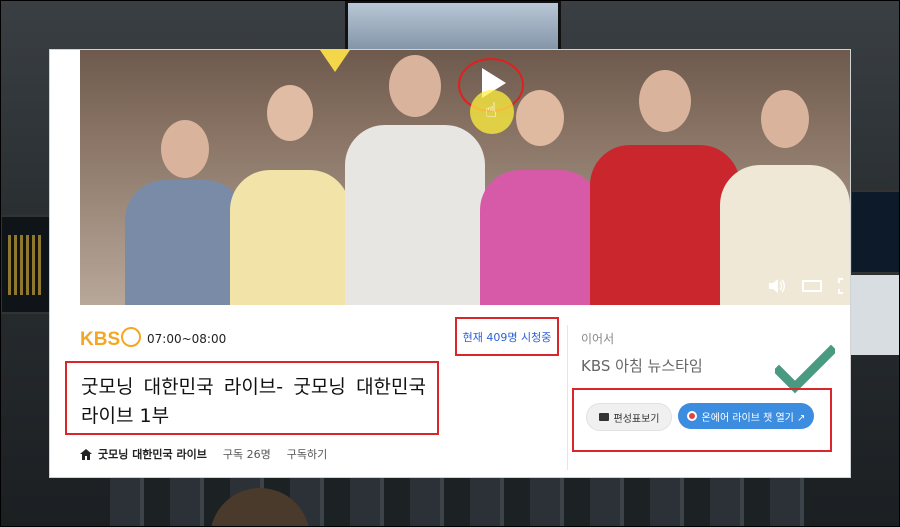 The width and height of the screenshot is (900, 527). Describe the element at coordinates (844, 286) in the screenshot. I see `fullscreen-icon` at that location.